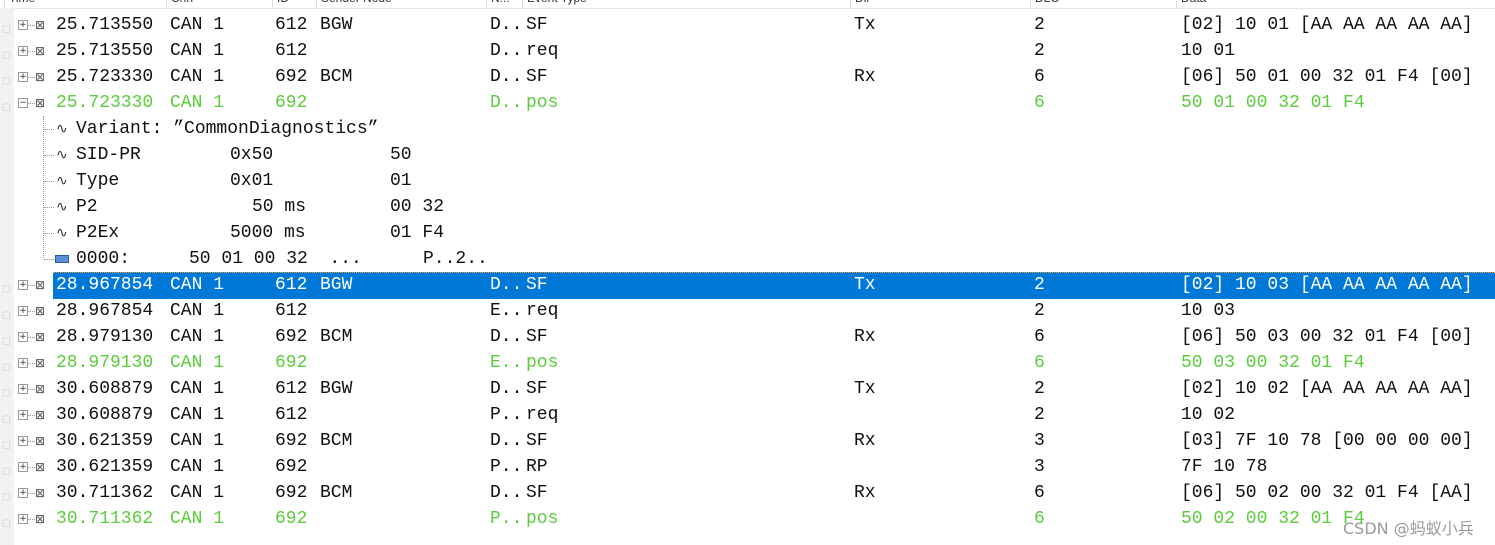 The image size is (1495, 545). Describe the element at coordinates (506, 311) in the screenshot. I see `cell-n: E..` at that location.